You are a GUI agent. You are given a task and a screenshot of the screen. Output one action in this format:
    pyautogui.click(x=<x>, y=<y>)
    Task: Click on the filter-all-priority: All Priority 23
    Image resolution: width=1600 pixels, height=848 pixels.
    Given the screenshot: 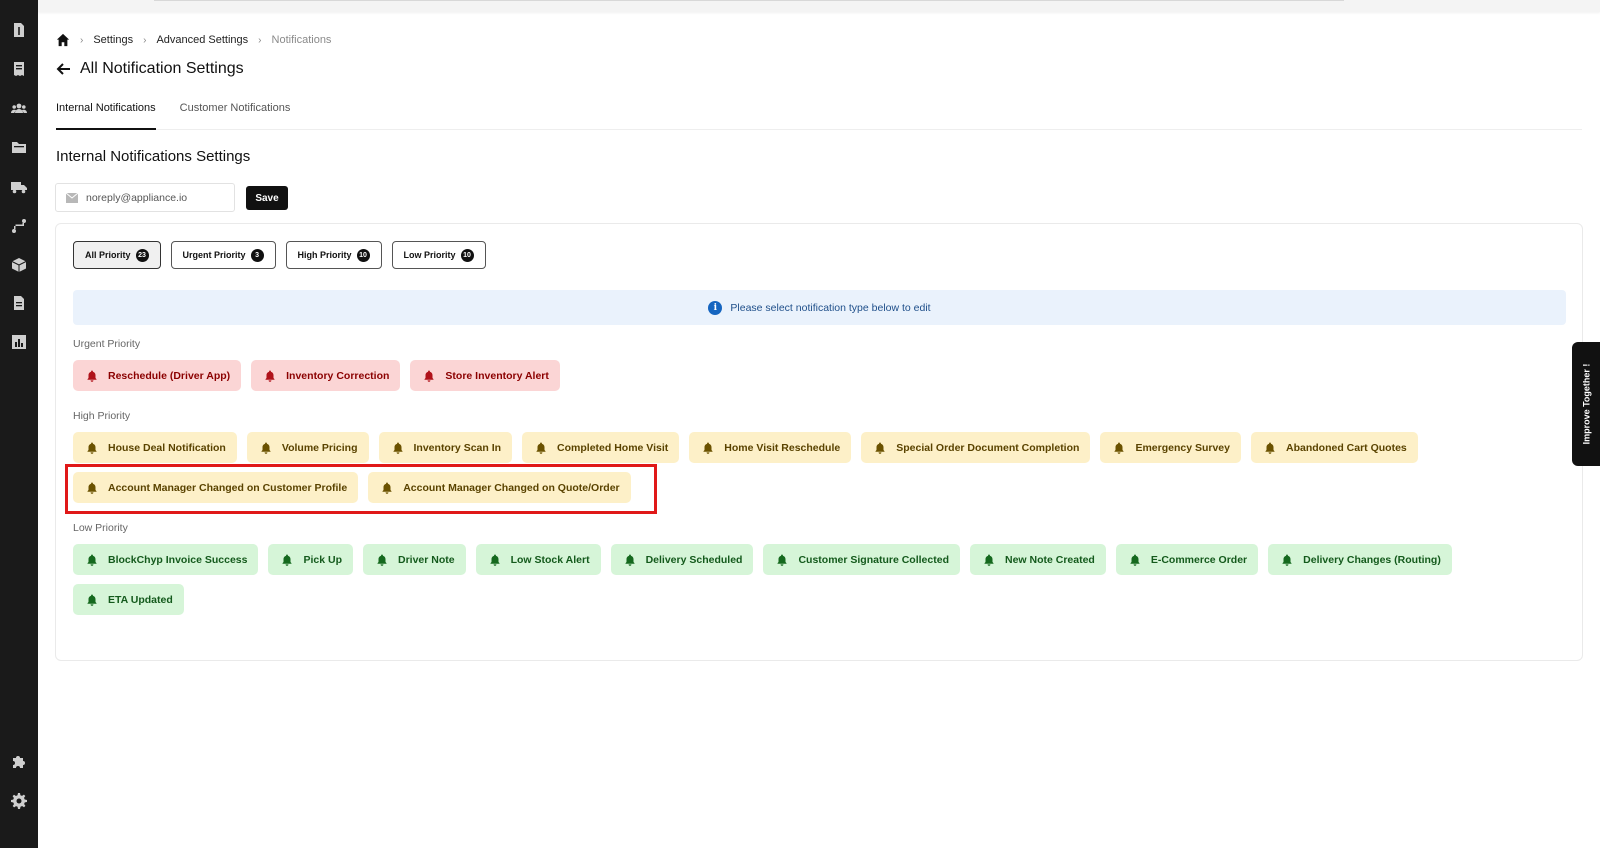 What is the action you would take?
    pyautogui.click(x=117, y=255)
    